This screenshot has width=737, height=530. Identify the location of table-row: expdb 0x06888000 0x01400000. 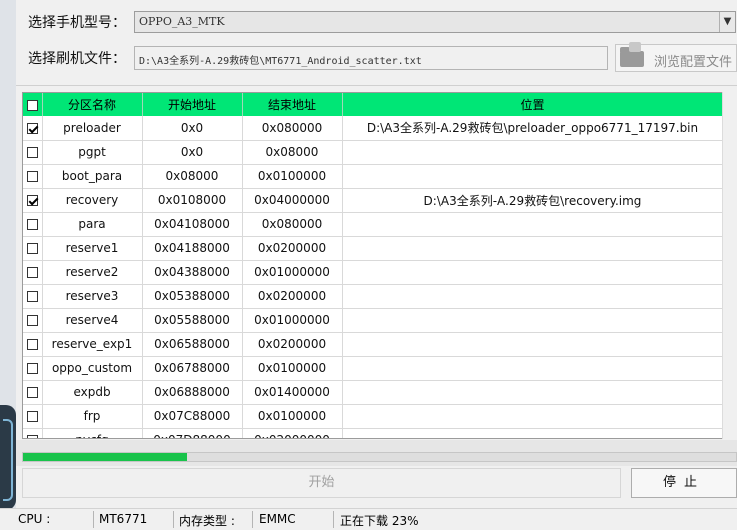
(373, 392).